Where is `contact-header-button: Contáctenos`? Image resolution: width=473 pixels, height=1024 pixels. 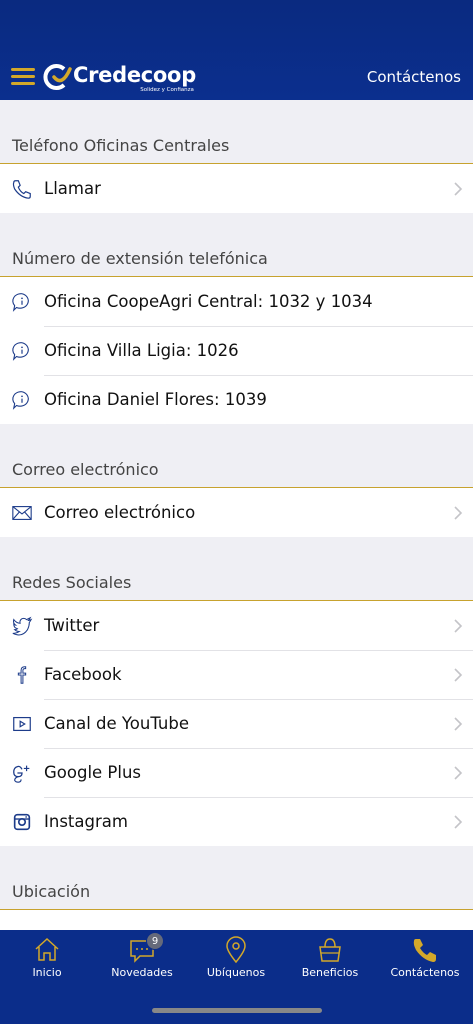
contact-header-button: Contáctenos is located at coordinates (414, 77).